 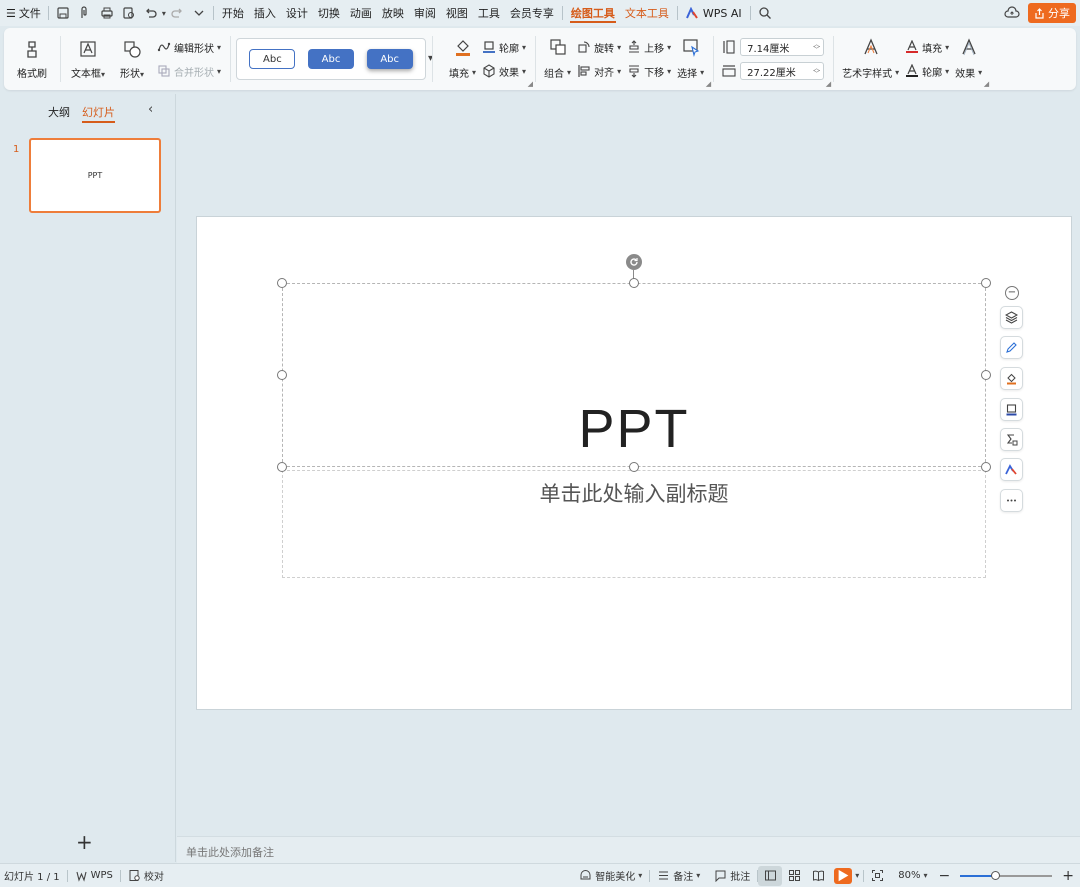 What do you see at coordinates (265, 13) in the screenshot?
I see `tab-insert: 插入` at bounding box center [265, 13].